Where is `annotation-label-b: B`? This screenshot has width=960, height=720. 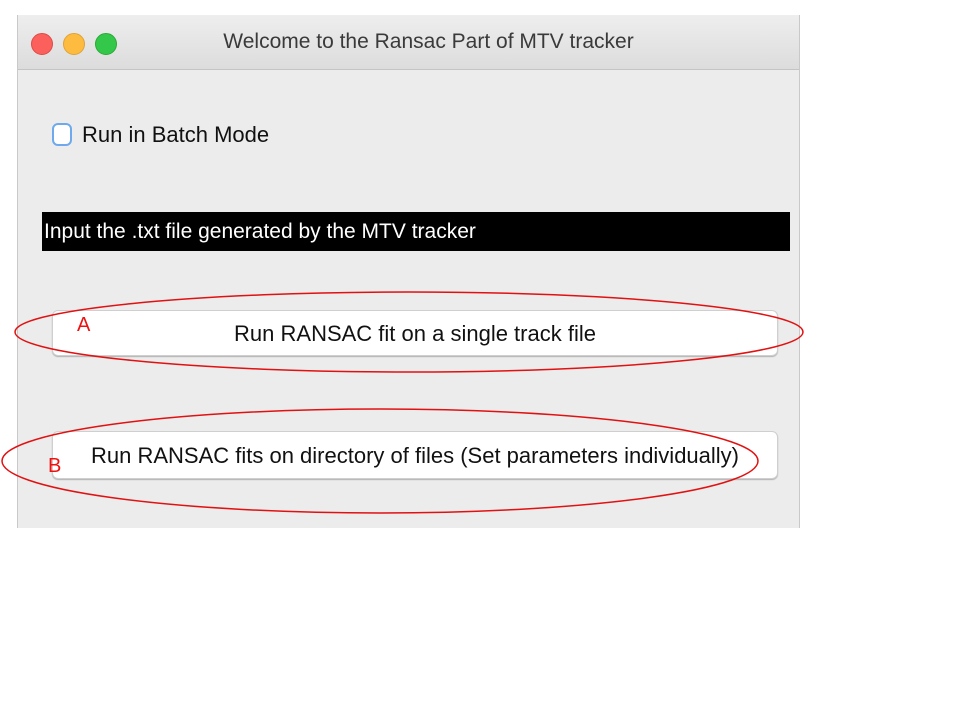 annotation-label-b: B is located at coordinates (55, 466).